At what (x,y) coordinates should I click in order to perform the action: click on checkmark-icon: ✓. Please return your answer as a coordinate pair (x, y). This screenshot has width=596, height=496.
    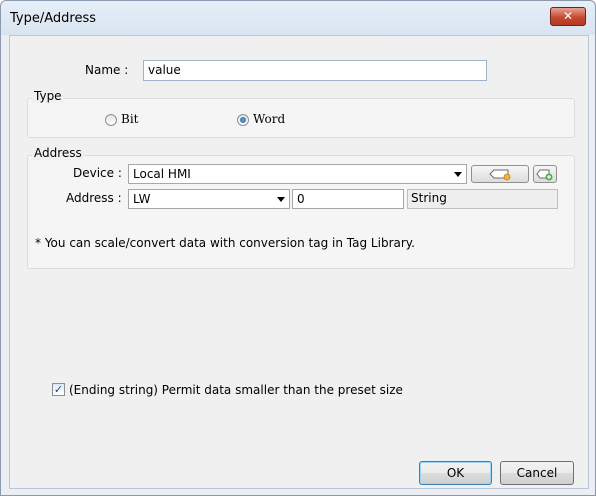
    Looking at the image, I should click on (58, 389).